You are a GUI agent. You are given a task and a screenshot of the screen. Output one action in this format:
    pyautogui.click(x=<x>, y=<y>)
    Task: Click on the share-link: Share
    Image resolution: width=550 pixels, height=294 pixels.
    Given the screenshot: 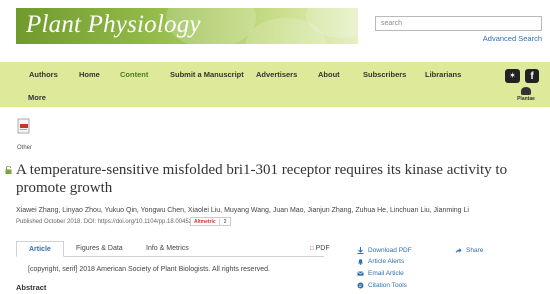 What is the action you would take?
    pyautogui.click(x=469, y=250)
    